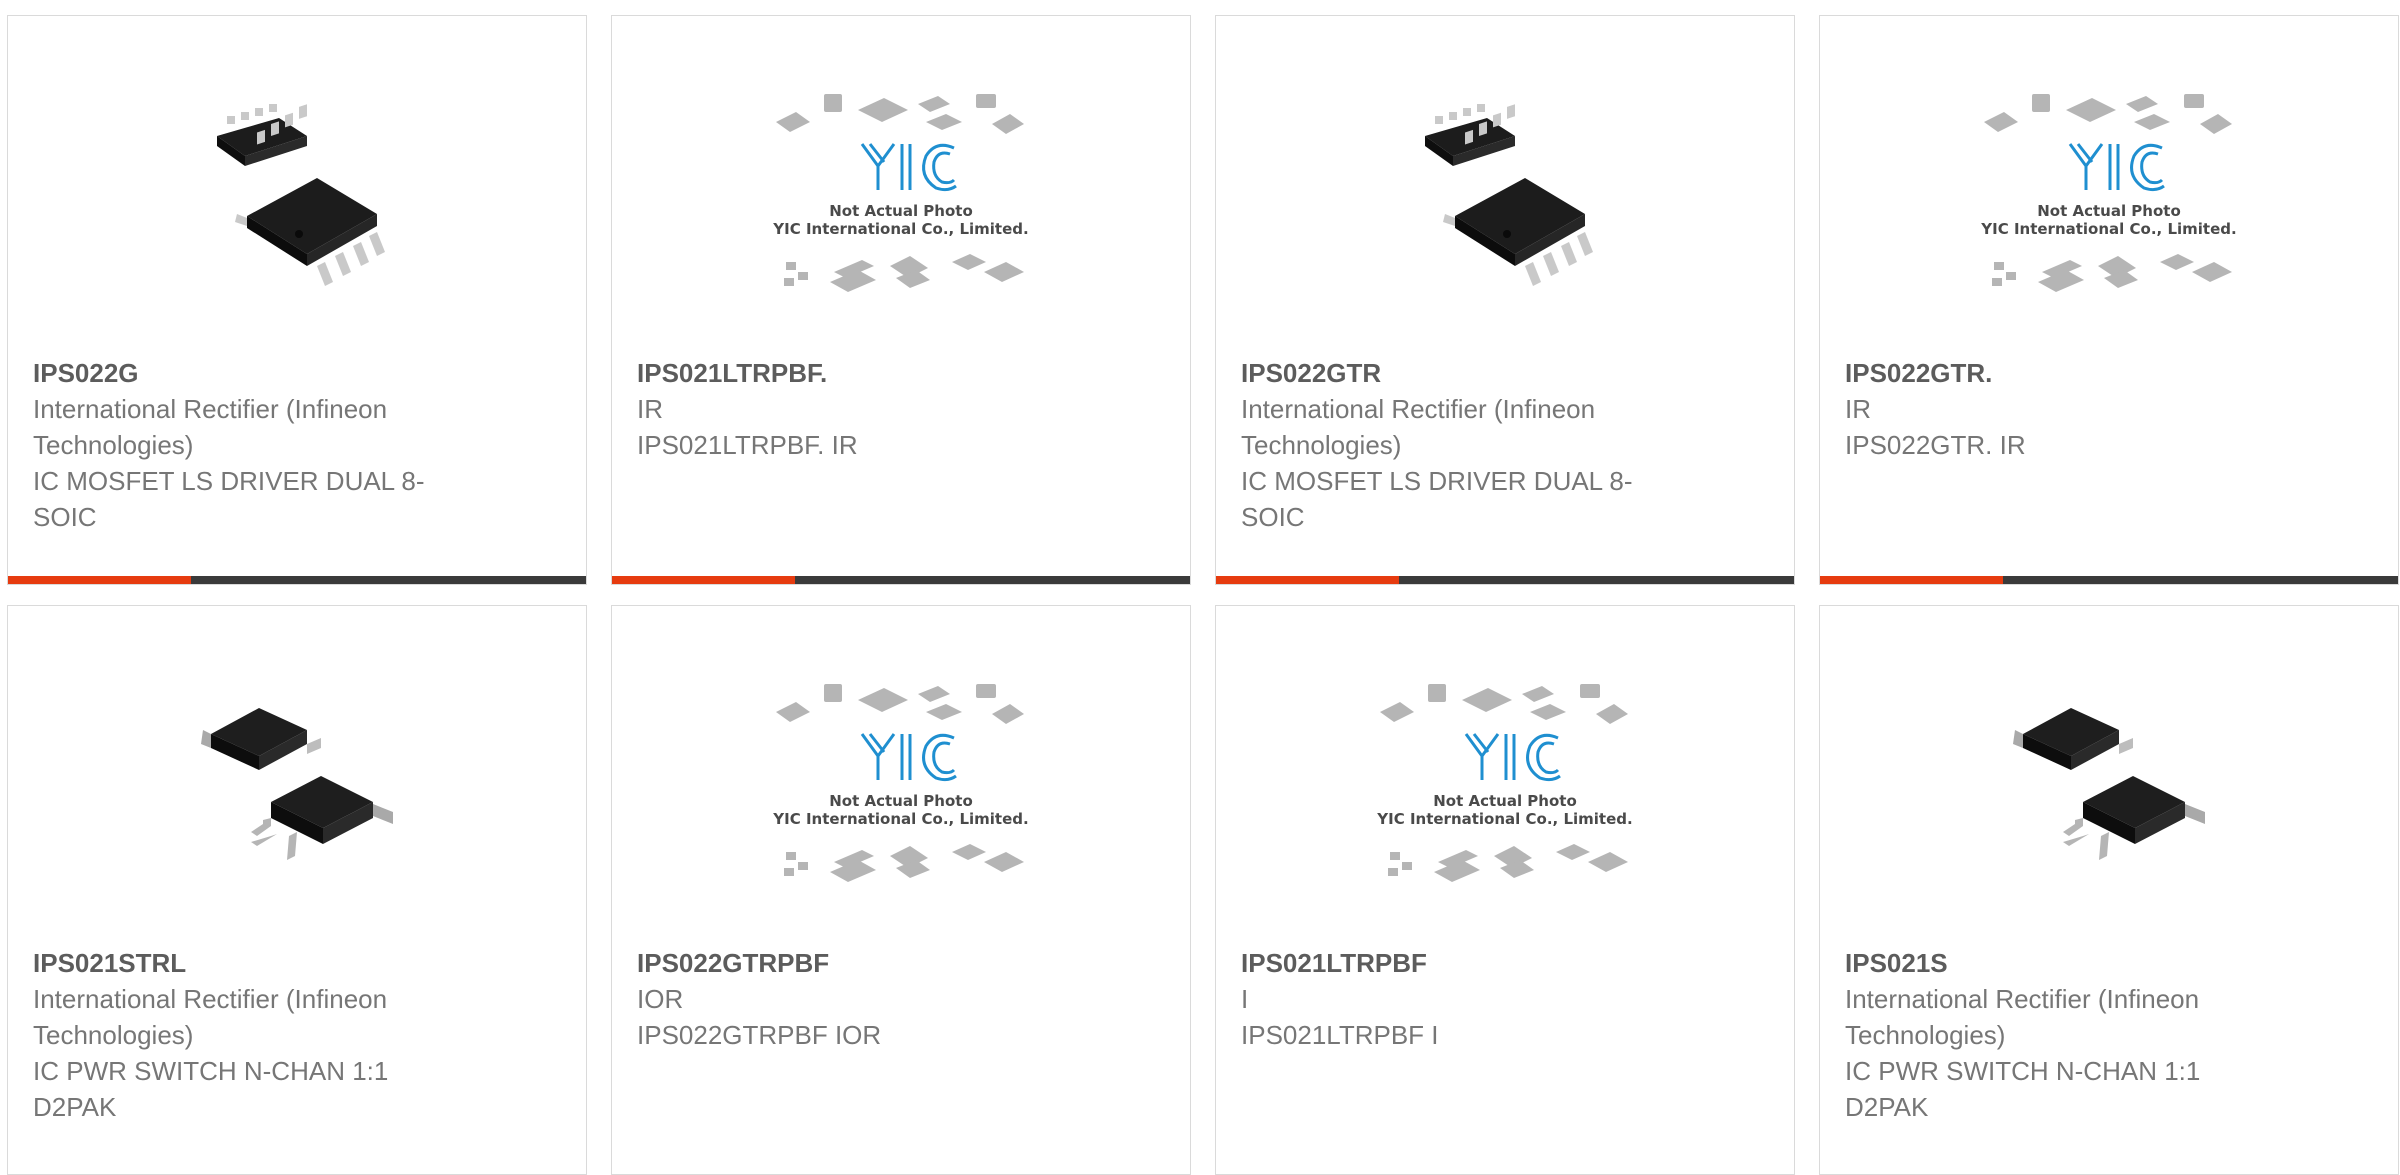 Image resolution: width=2400 pixels, height=1175 pixels. Describe the element at coordinates (1505, 999) in the screenshot. I see `product-info: IPS021LTRPBF I IPS021LTRPBF I` at that location.